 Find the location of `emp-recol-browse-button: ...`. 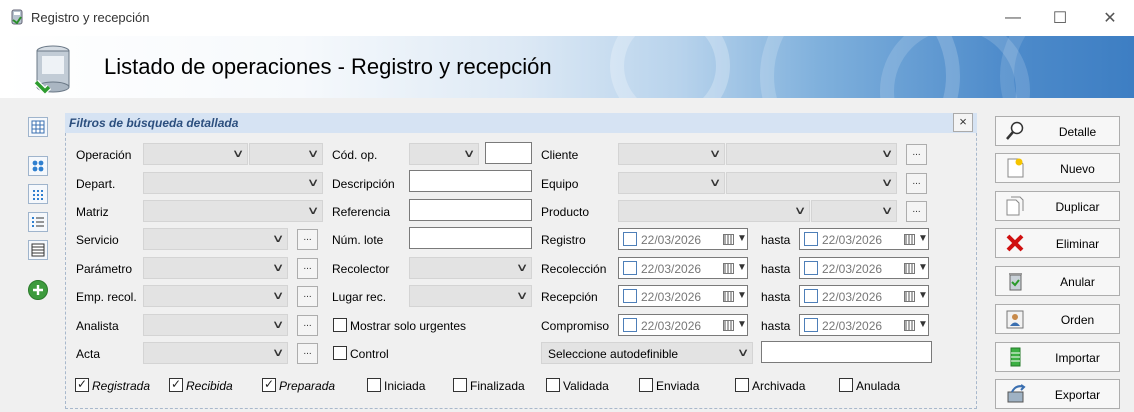

emp-recol-browse-button: ... is located at coordinates (307, 296).